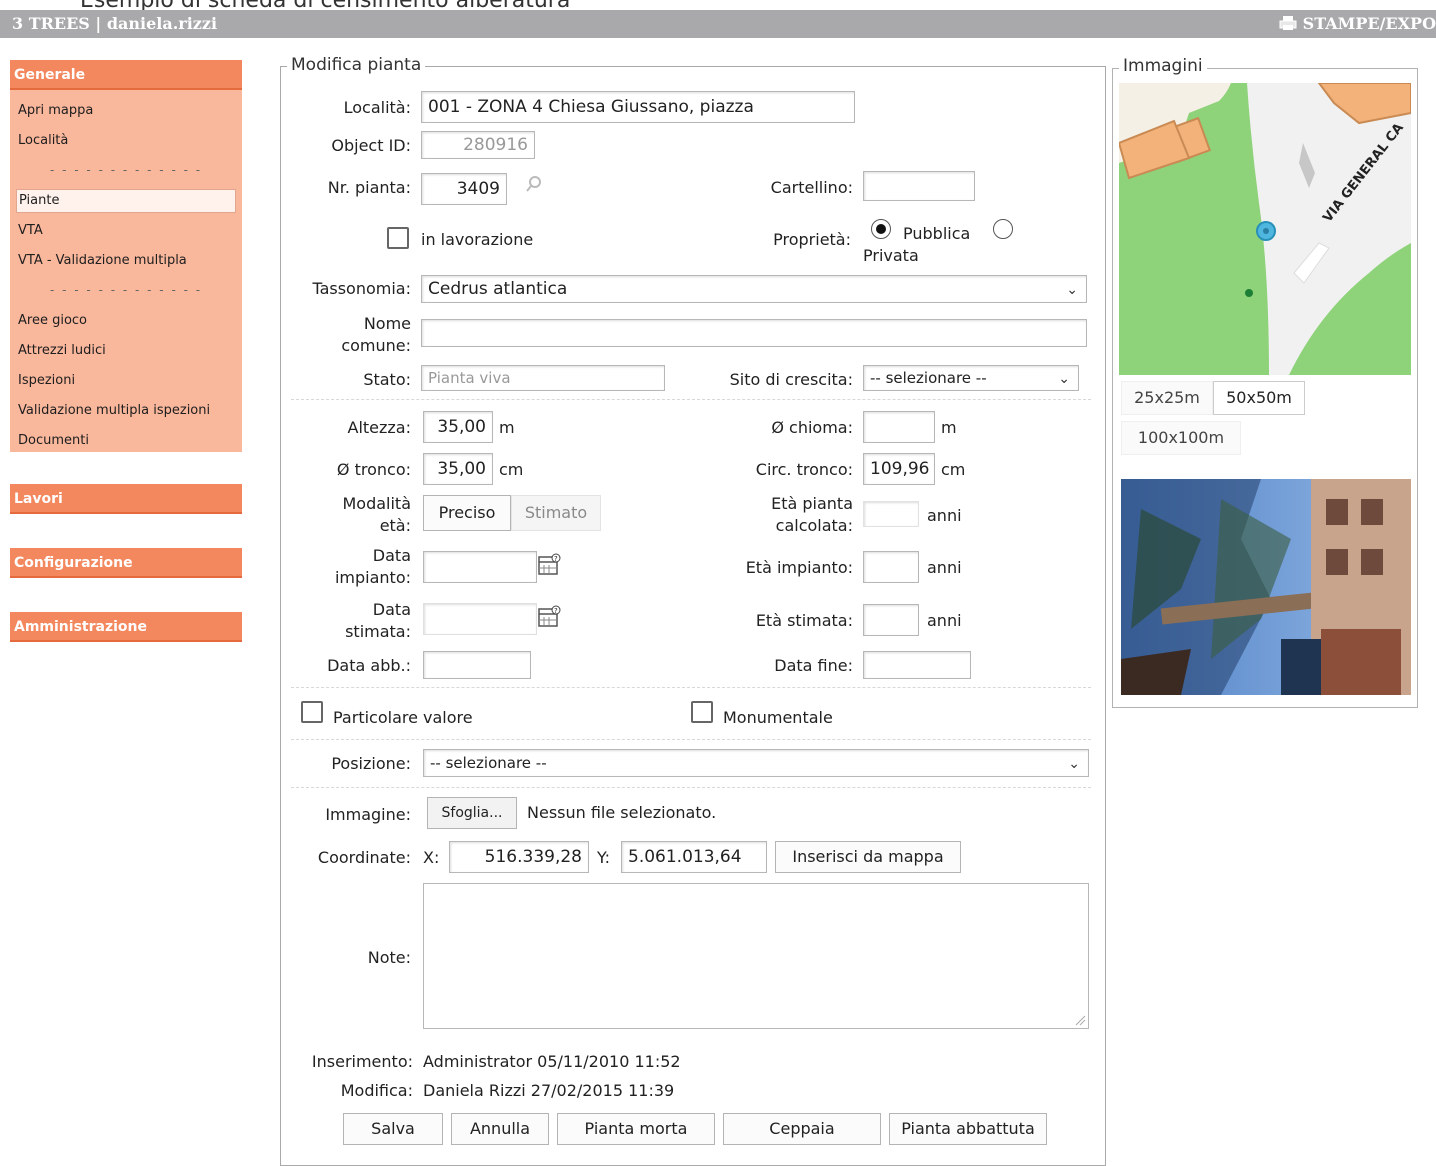 This screenshot has height=1166, width=1436. Describe the element at coordinates (126, 231) in the screenshot. I see `menu-item-vta: VTA` at that location.